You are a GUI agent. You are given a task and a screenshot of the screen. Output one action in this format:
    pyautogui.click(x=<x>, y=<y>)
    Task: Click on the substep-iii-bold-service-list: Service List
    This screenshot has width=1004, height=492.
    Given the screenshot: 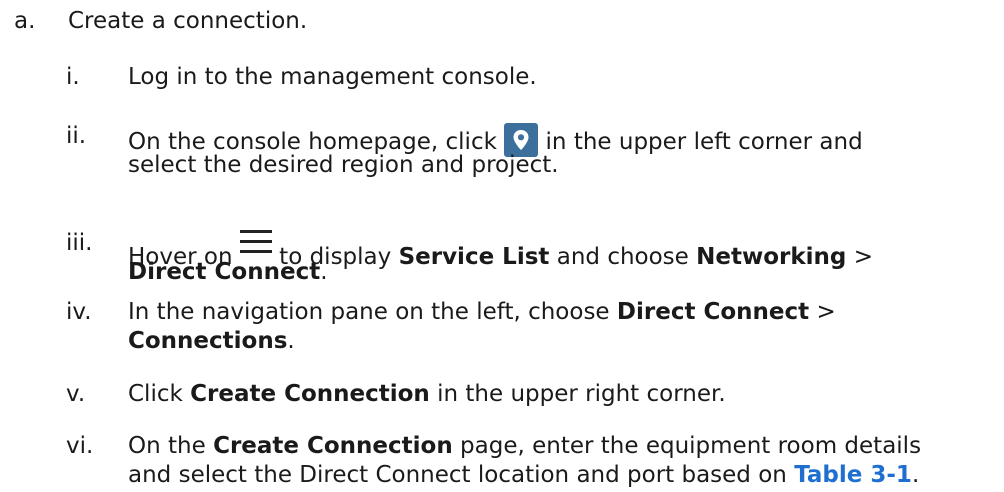 What is the action you would take?
    pyautogui.click(x=474, y=257)
    